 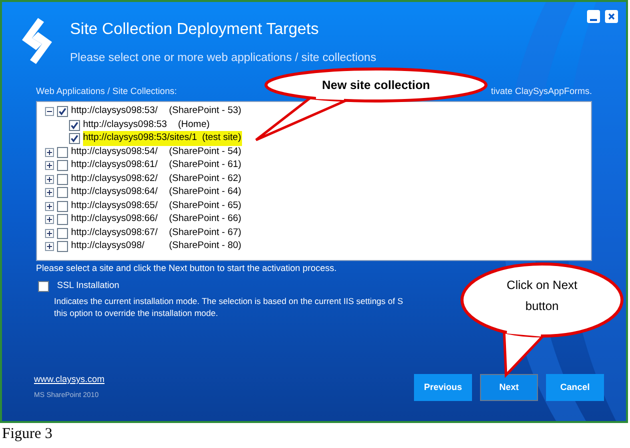 What do you see at coordinates (108, 246) in the screenshot?
I see `site-url: http://claysys098/` at bounding box center [108, 246].